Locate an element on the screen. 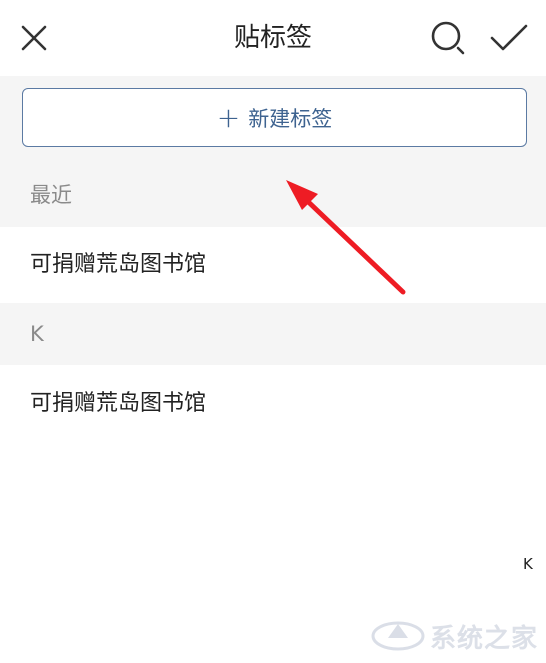  check-icon is located at coordinates (509, 37).